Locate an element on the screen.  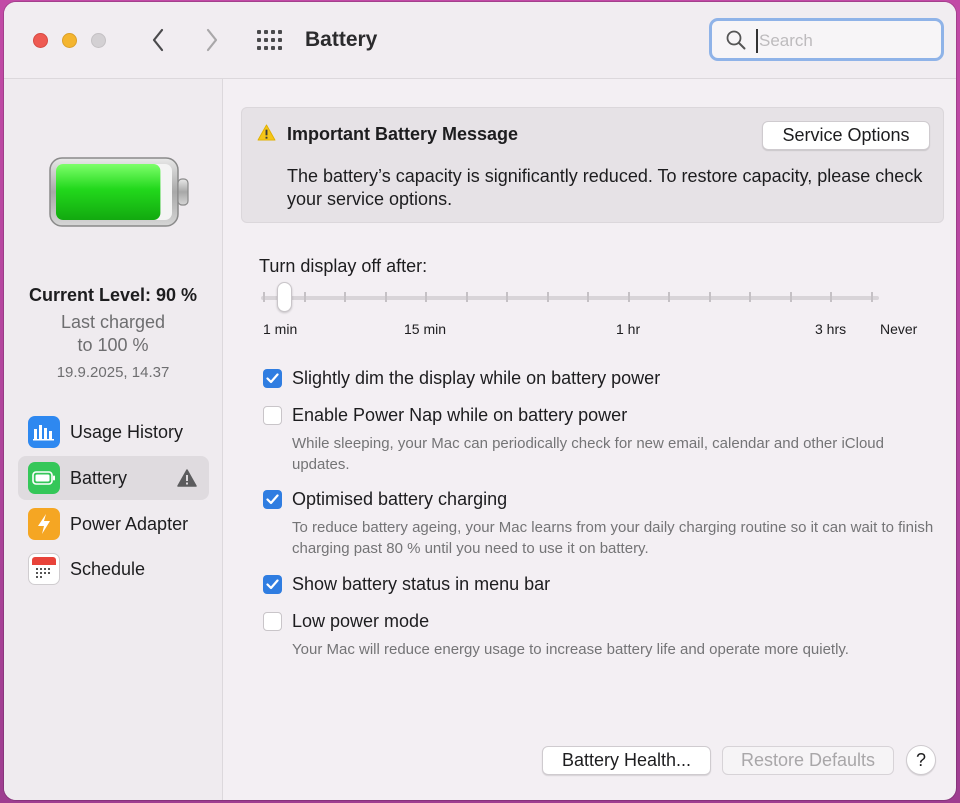
restore-defaults-button: Restore Defaults is located at coordinates (808, 760).